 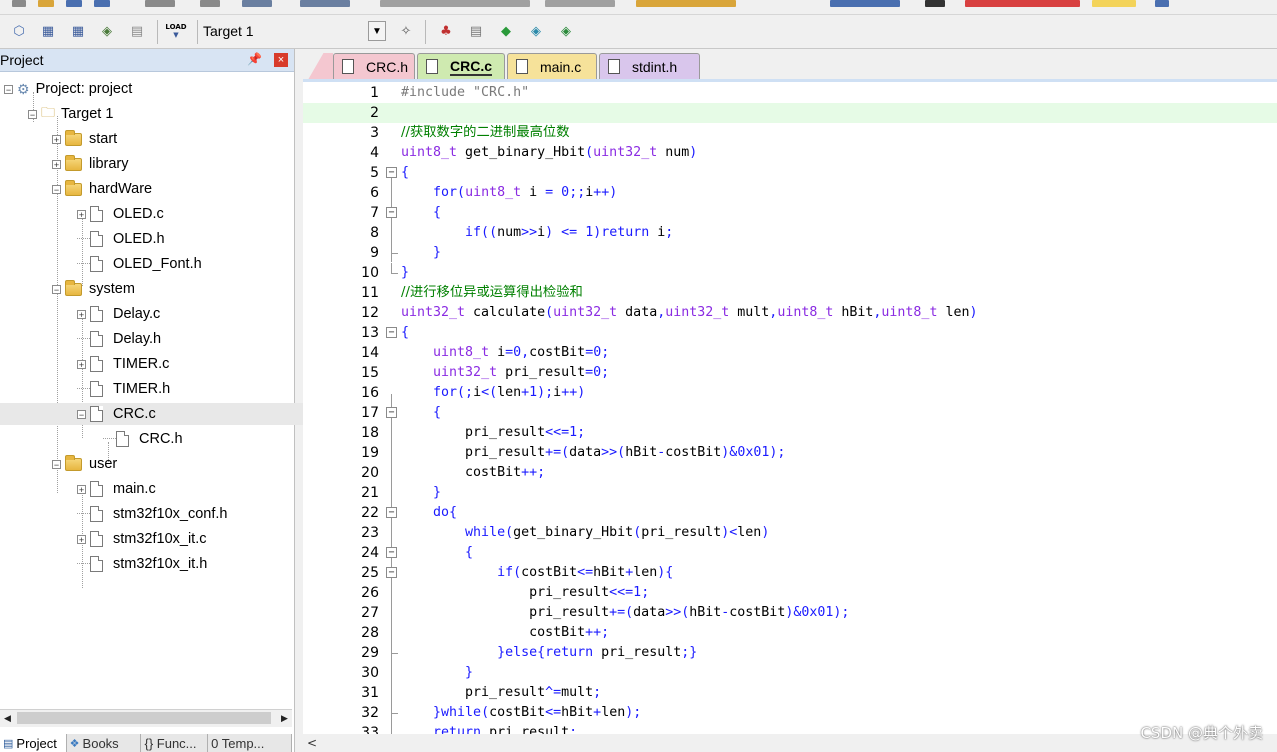 I want to click on tree-item-delay-h: Delay.h, so click(x=119, y=339).